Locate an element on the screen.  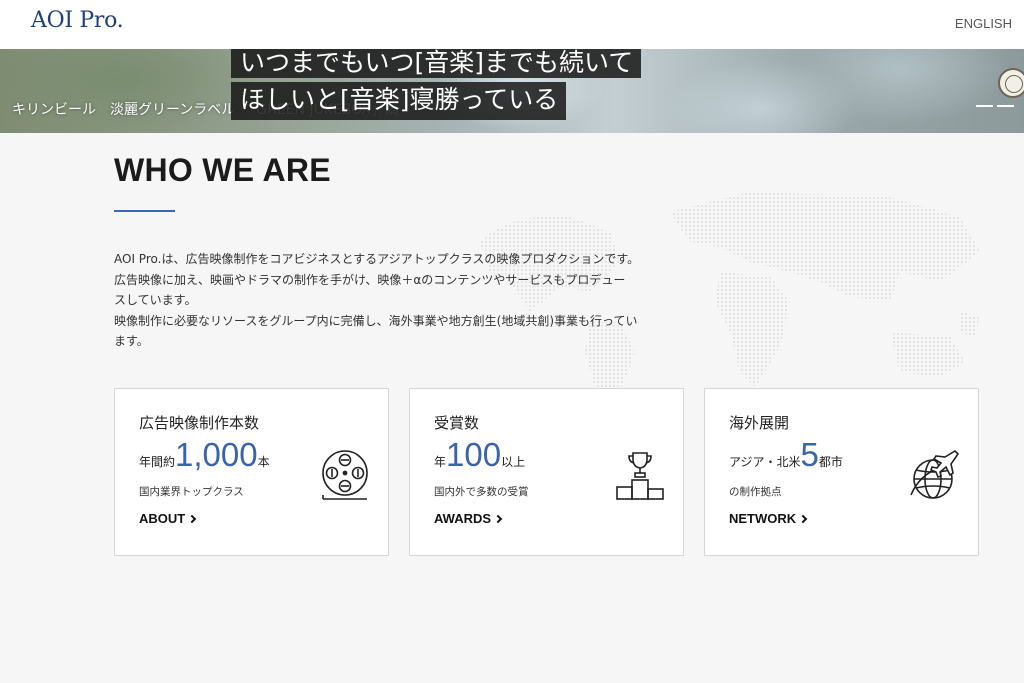
card-title: 受賞数 is located at coordinates (457, 423).